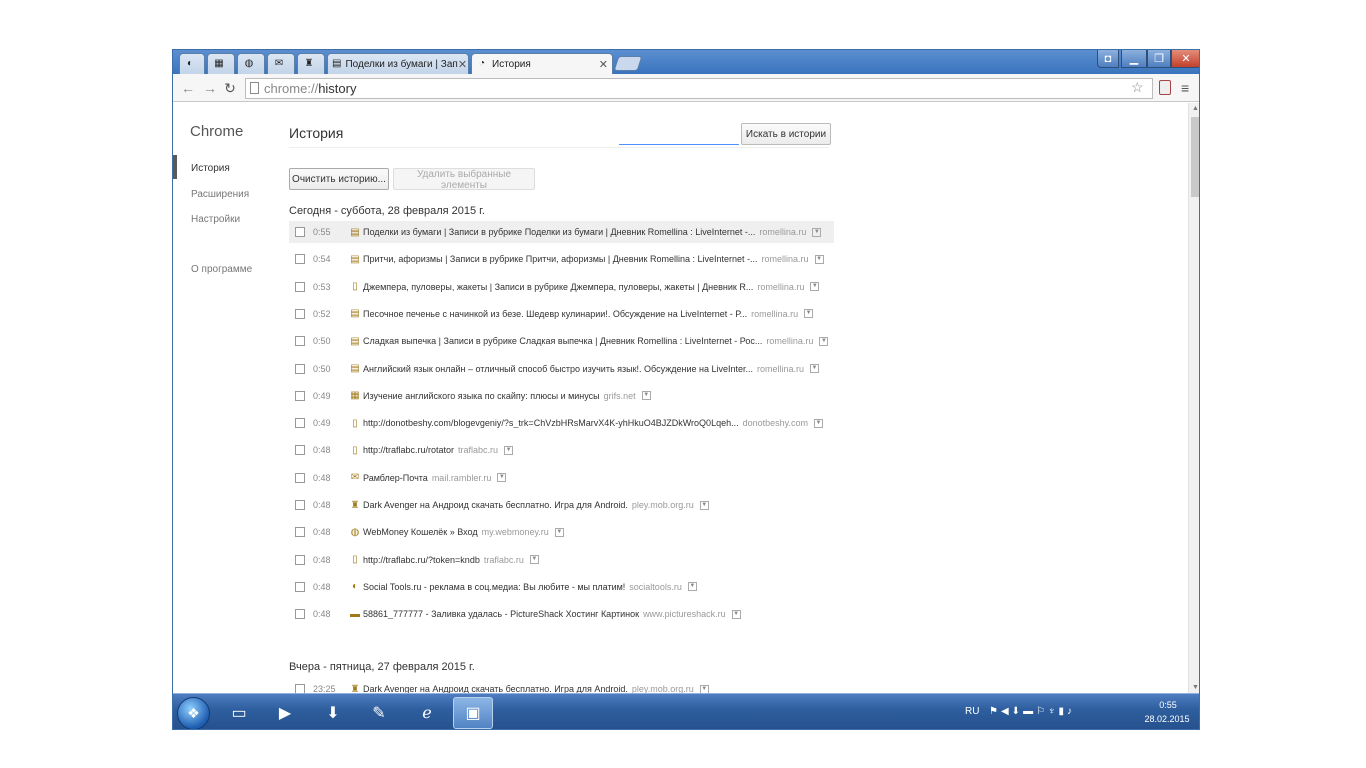 The image size is (1366, 768). Describe the element at coordinates (1108, 59) in the screenshot. I see `user-profile-button: ◘` at that location.